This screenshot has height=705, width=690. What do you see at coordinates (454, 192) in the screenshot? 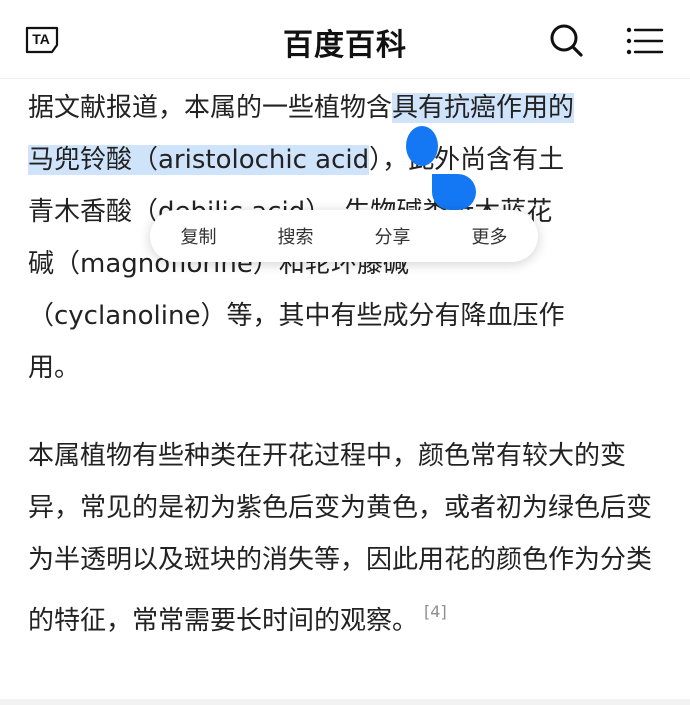
I see `selection-end-handle` at bounding box center [454, 192].